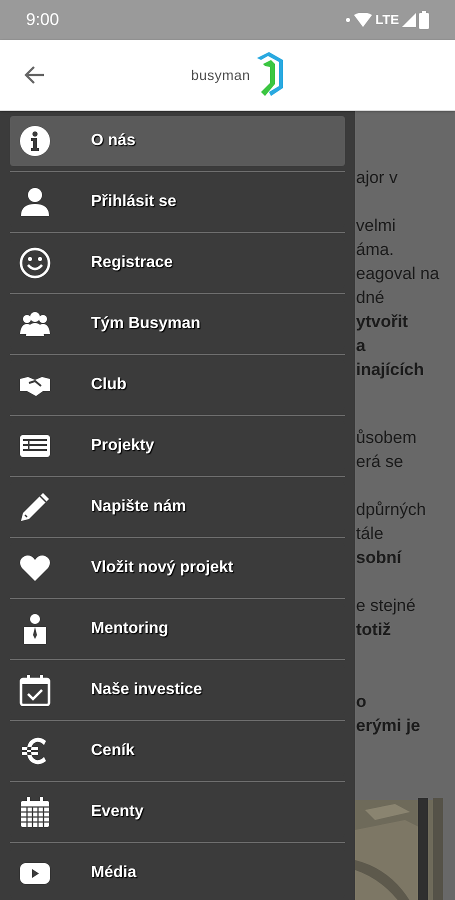 This screenshot has height=900, width=455. What do you see at coordinates (35, 507) in the screenshot?
I see `pencil-icon` at bounding box center [35, 507].